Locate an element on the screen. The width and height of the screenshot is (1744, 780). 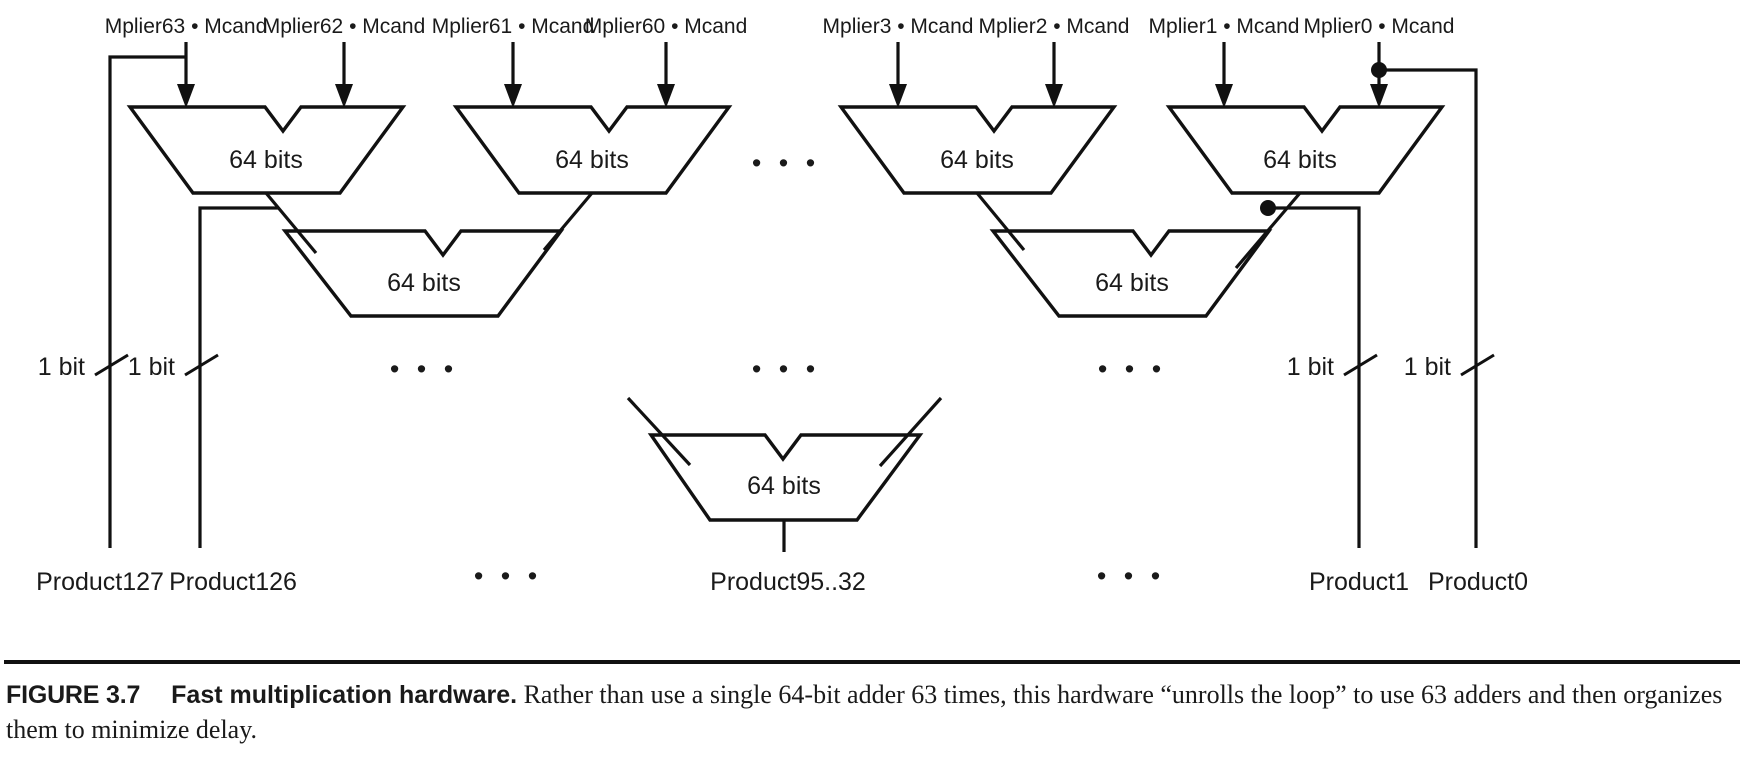
input-arrow-mplier2 is located at coordinates (1054, 75).